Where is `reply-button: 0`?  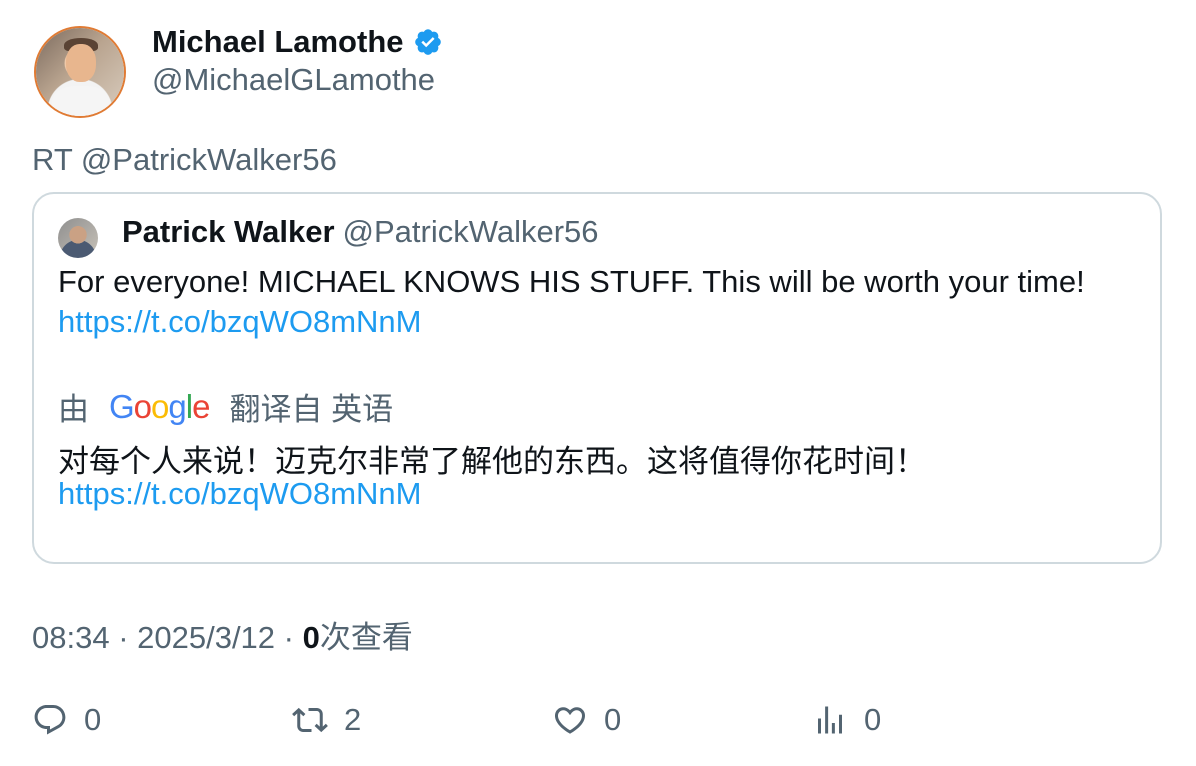
reply-button: 0 is located at coordinates (66, 720).